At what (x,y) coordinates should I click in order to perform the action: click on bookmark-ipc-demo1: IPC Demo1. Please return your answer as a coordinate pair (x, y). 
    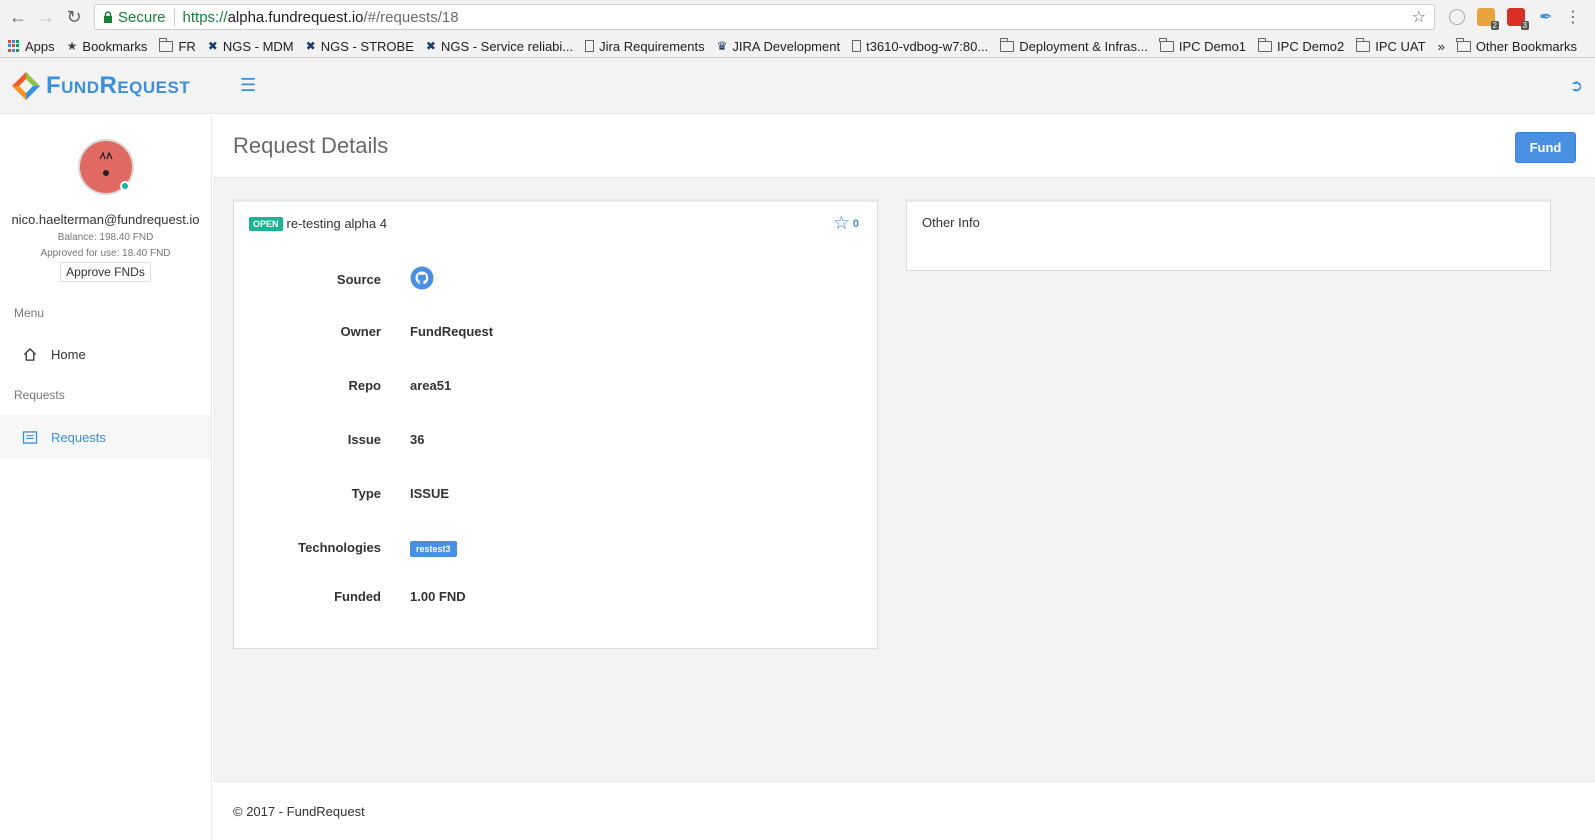
    Looking at the image, I should click on (1203, 45).